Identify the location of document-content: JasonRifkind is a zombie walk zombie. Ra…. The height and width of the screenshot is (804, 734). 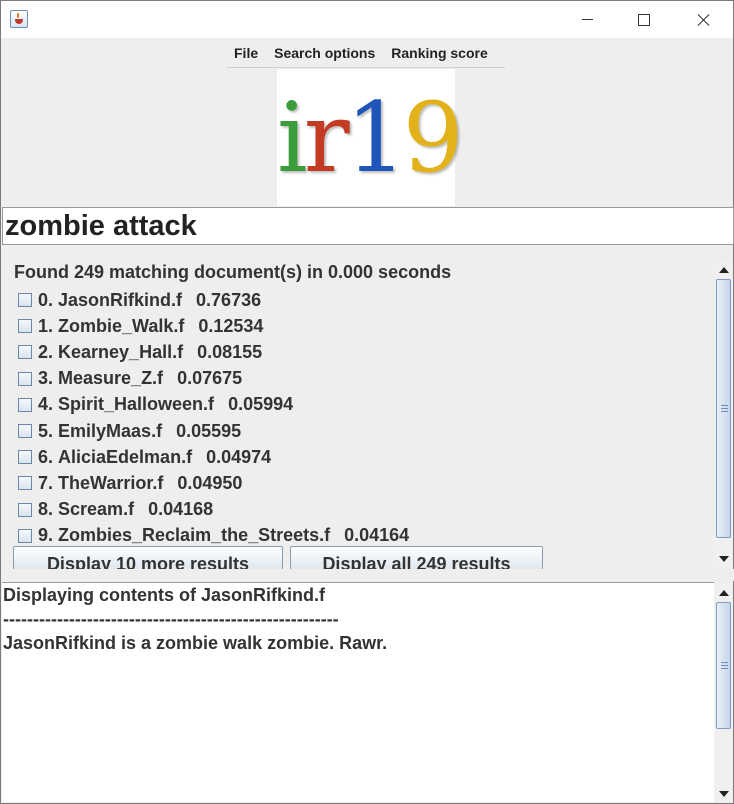
(195, 643).